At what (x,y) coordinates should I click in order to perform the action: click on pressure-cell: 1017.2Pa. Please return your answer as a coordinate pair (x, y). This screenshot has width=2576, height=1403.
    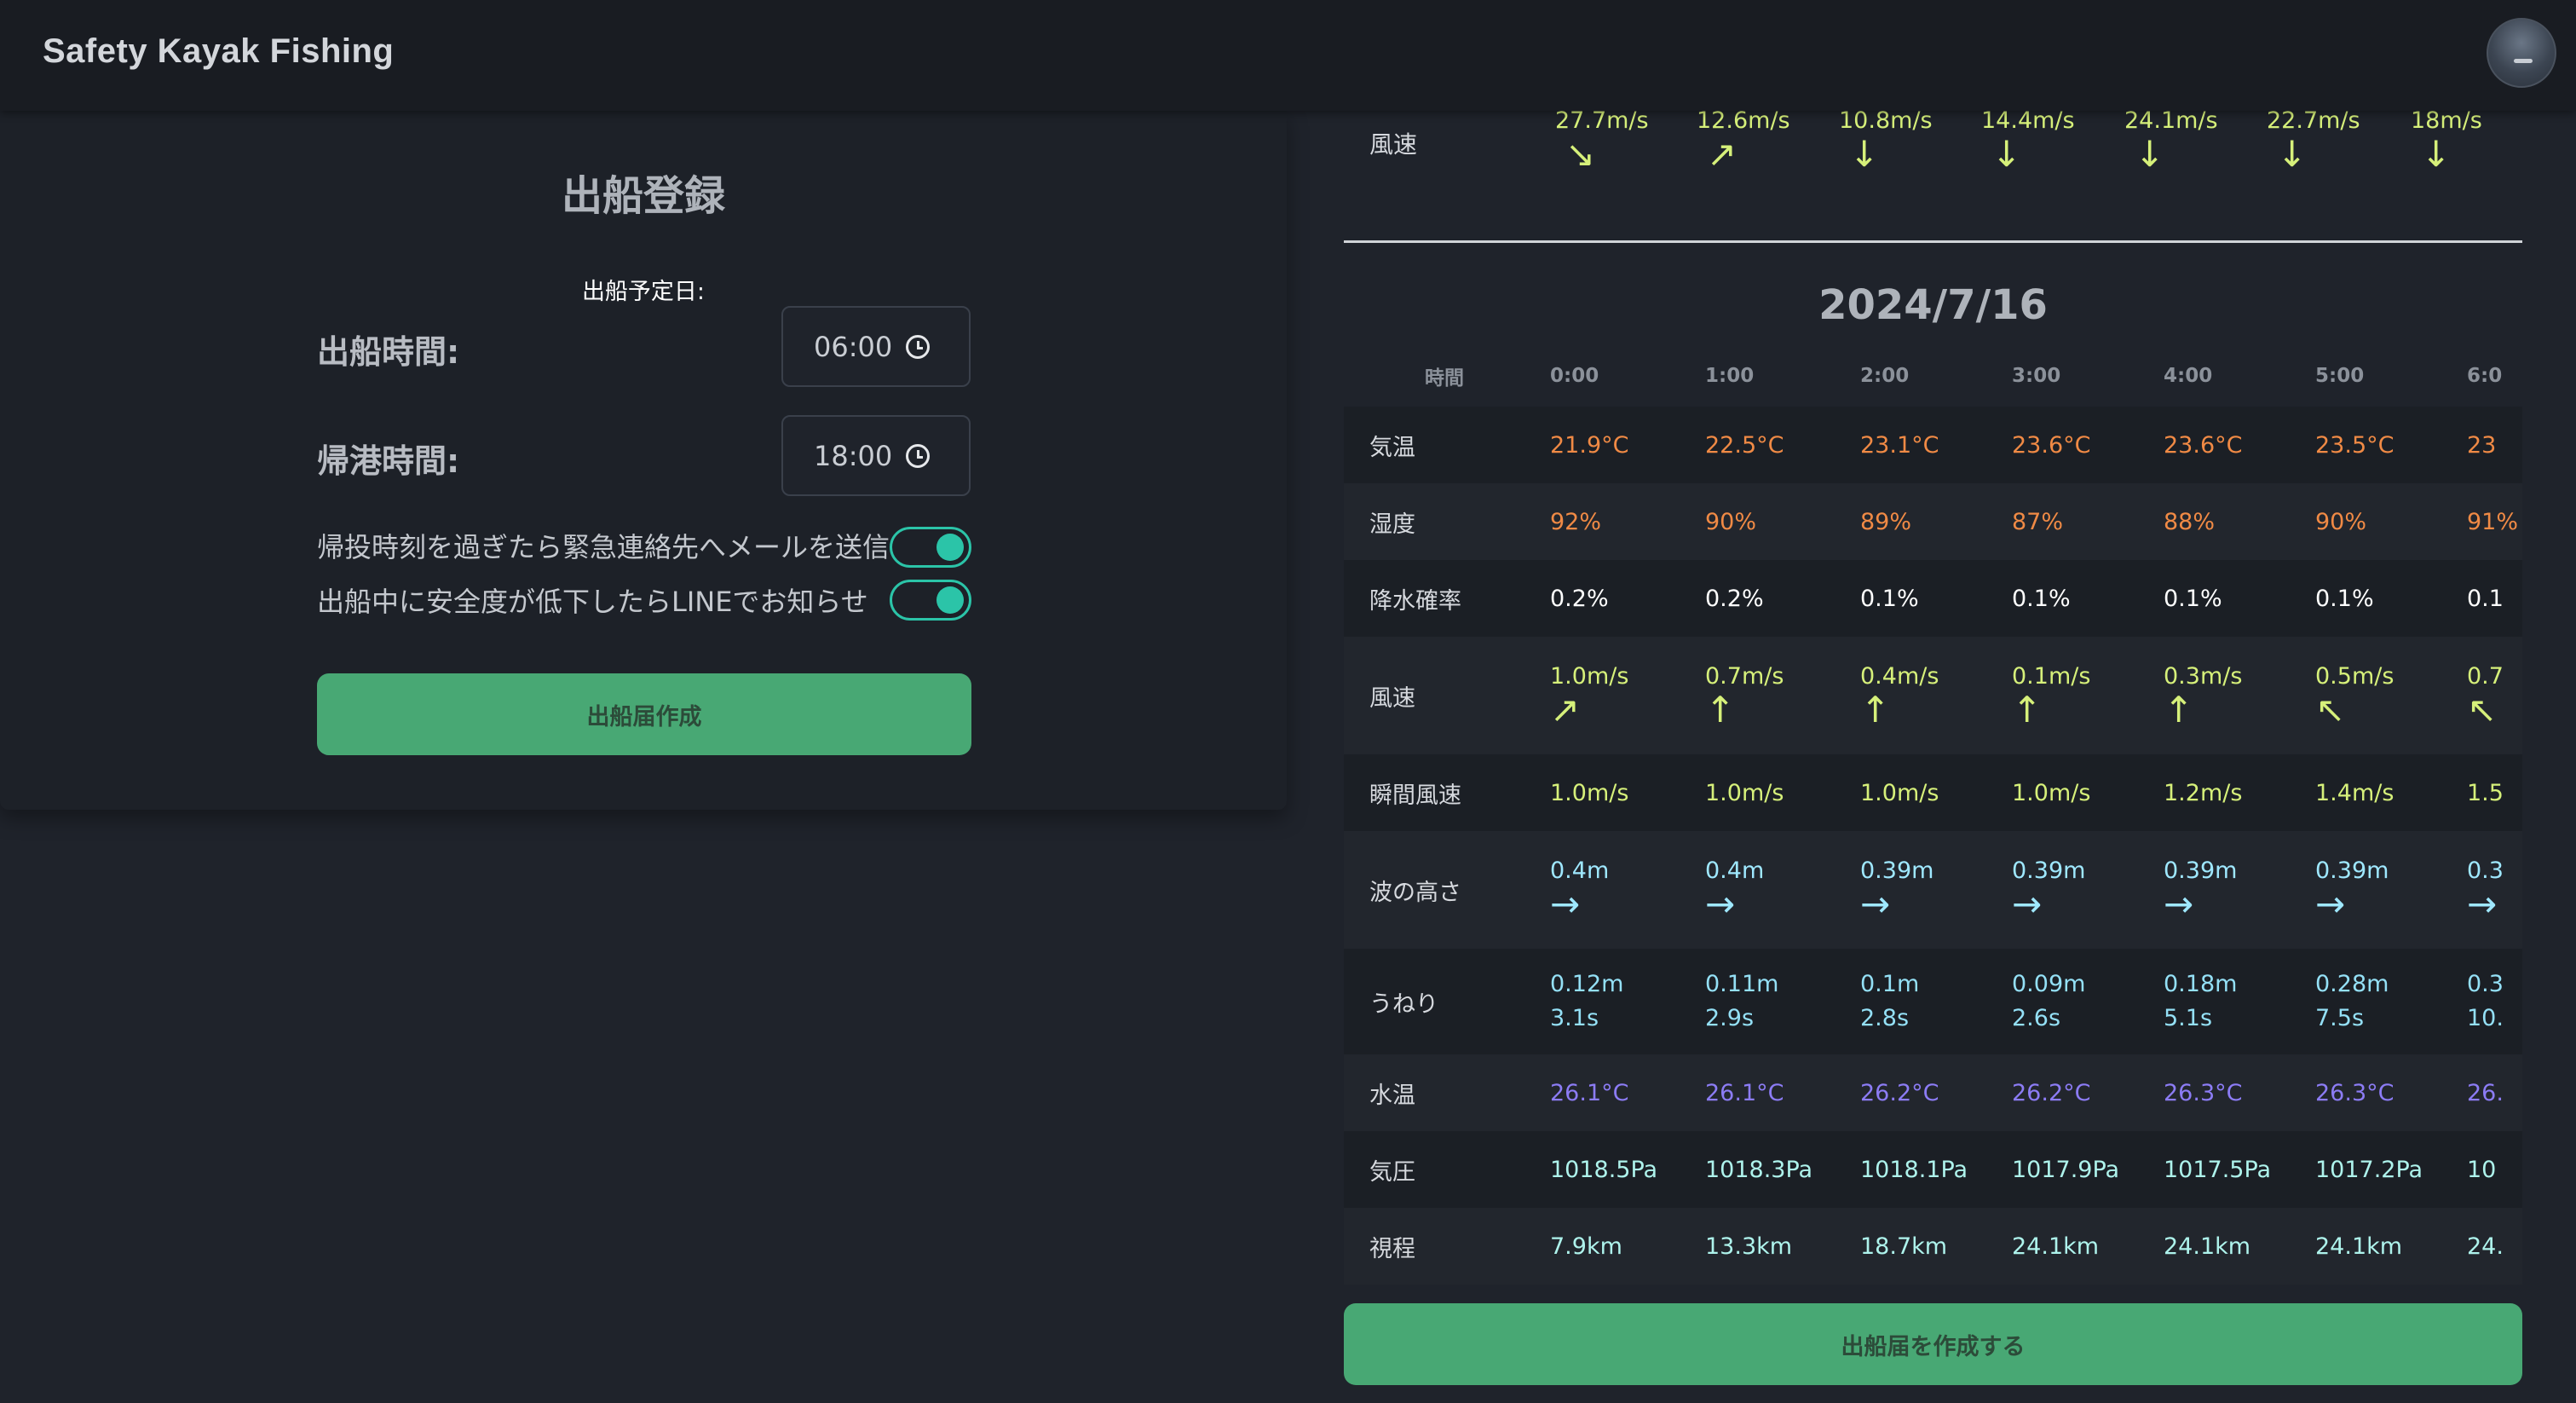
    Looking at the image, I should click on (2391, 1169).